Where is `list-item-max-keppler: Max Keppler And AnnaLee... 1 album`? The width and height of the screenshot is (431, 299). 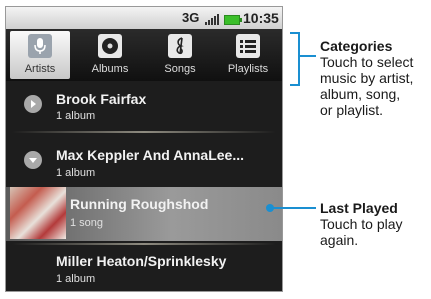 list-item-max-keppler: Max Keppler And AnnaLee... 1 album is located at coordinates (144, 158).